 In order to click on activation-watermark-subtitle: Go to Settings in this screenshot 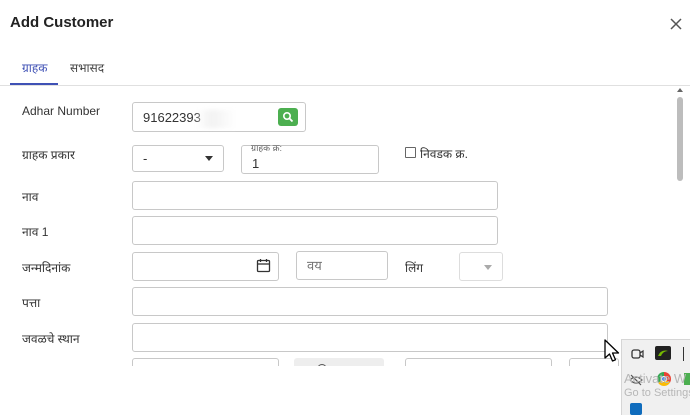, I will do `click(657, 393)`.